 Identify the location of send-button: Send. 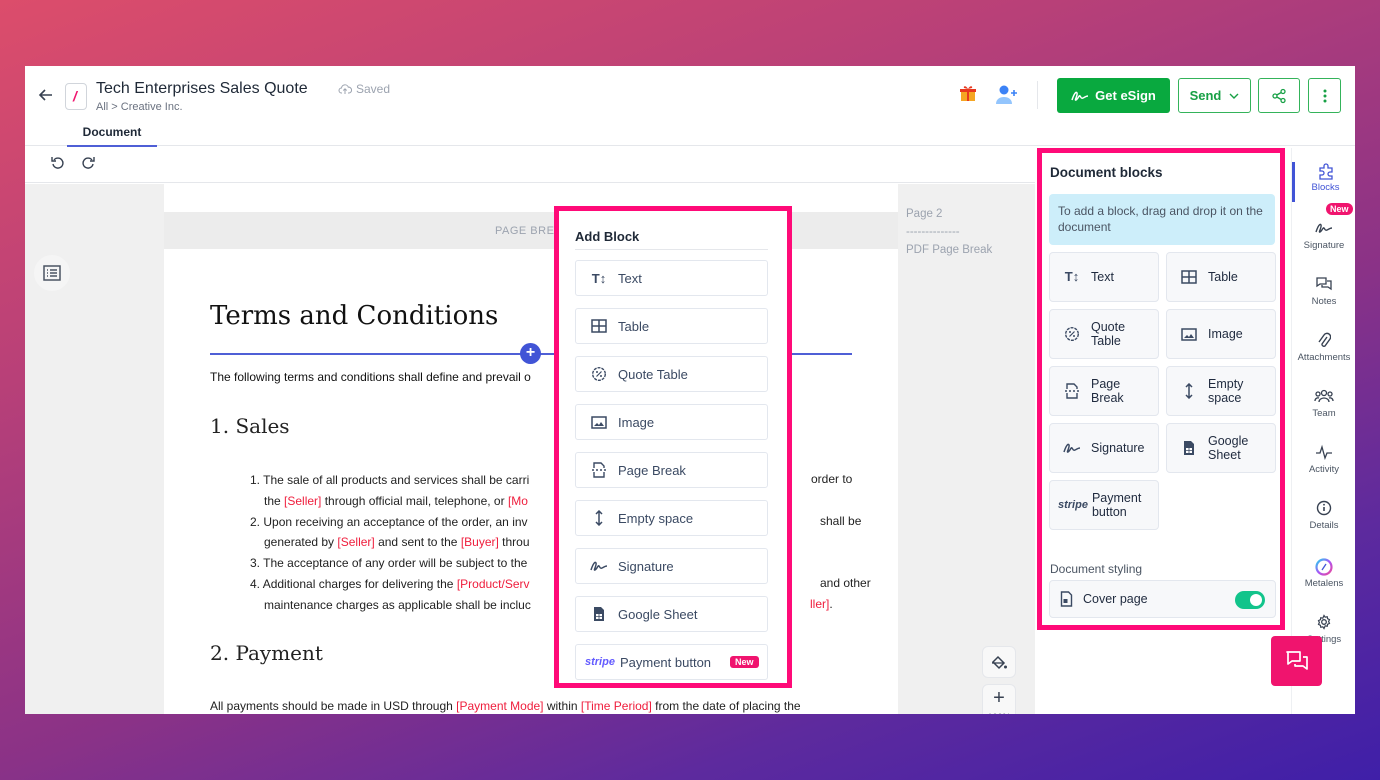
(1214, 95).